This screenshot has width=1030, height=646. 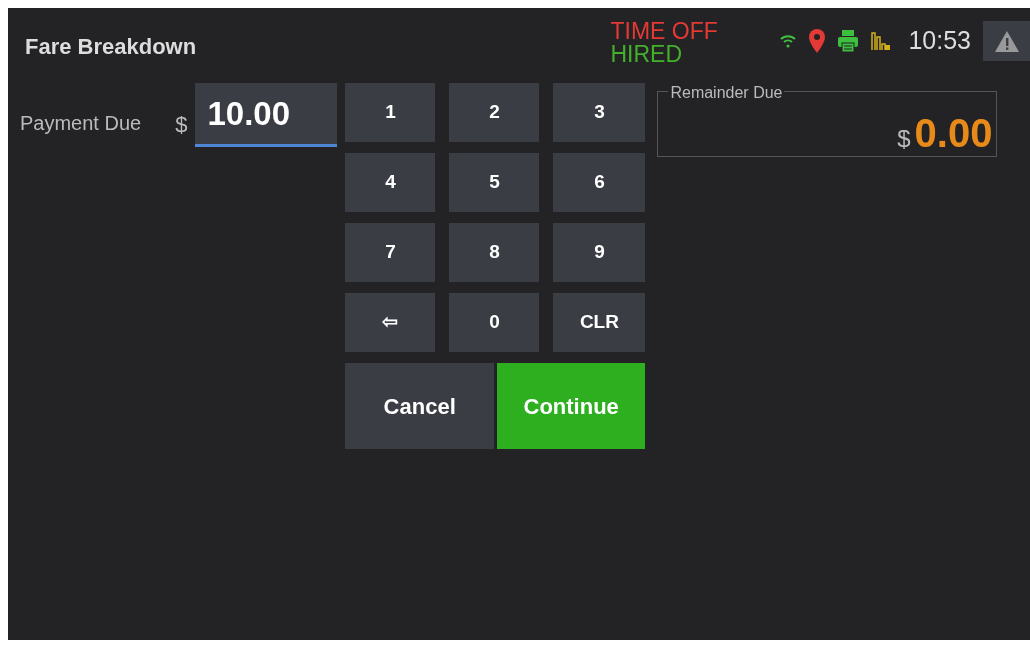 I want to click on remainder-amount: 0.00, so click(x=953, y=133).